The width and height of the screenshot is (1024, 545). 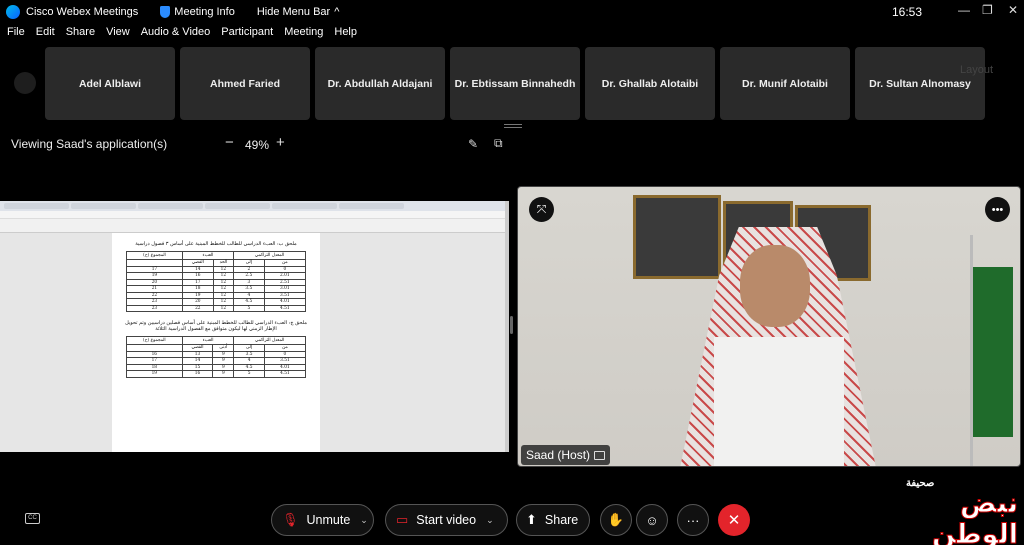 I want to click on collapse-video-icon: ⤧, so click(x=541, y=209).